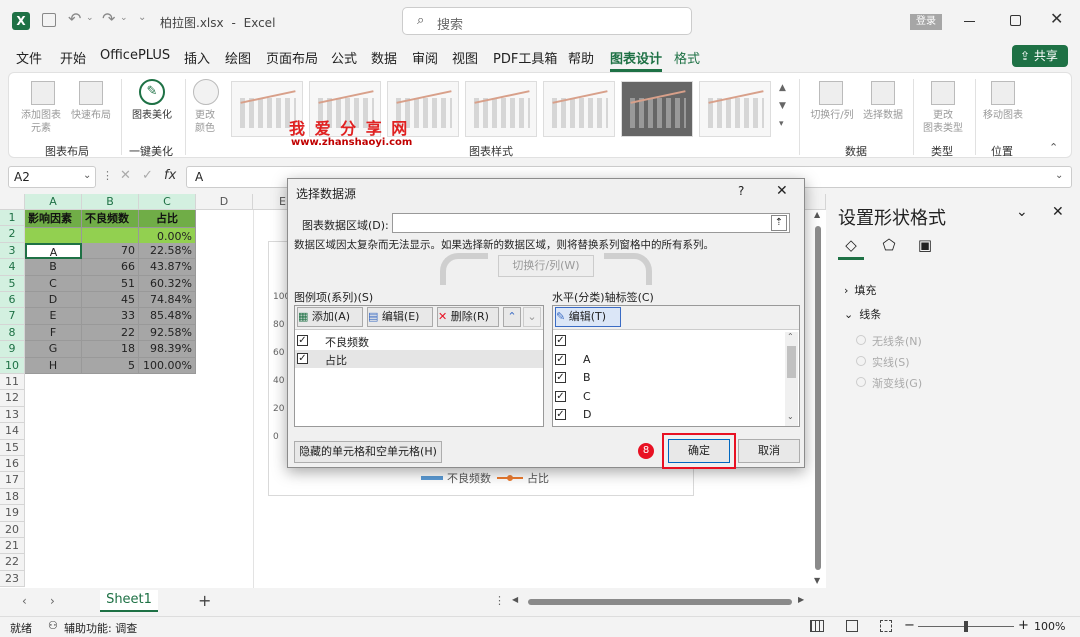 The width and height of the screenshot is (1080, 637). I want to click on category-row: ✓ B, so click(668, 378).